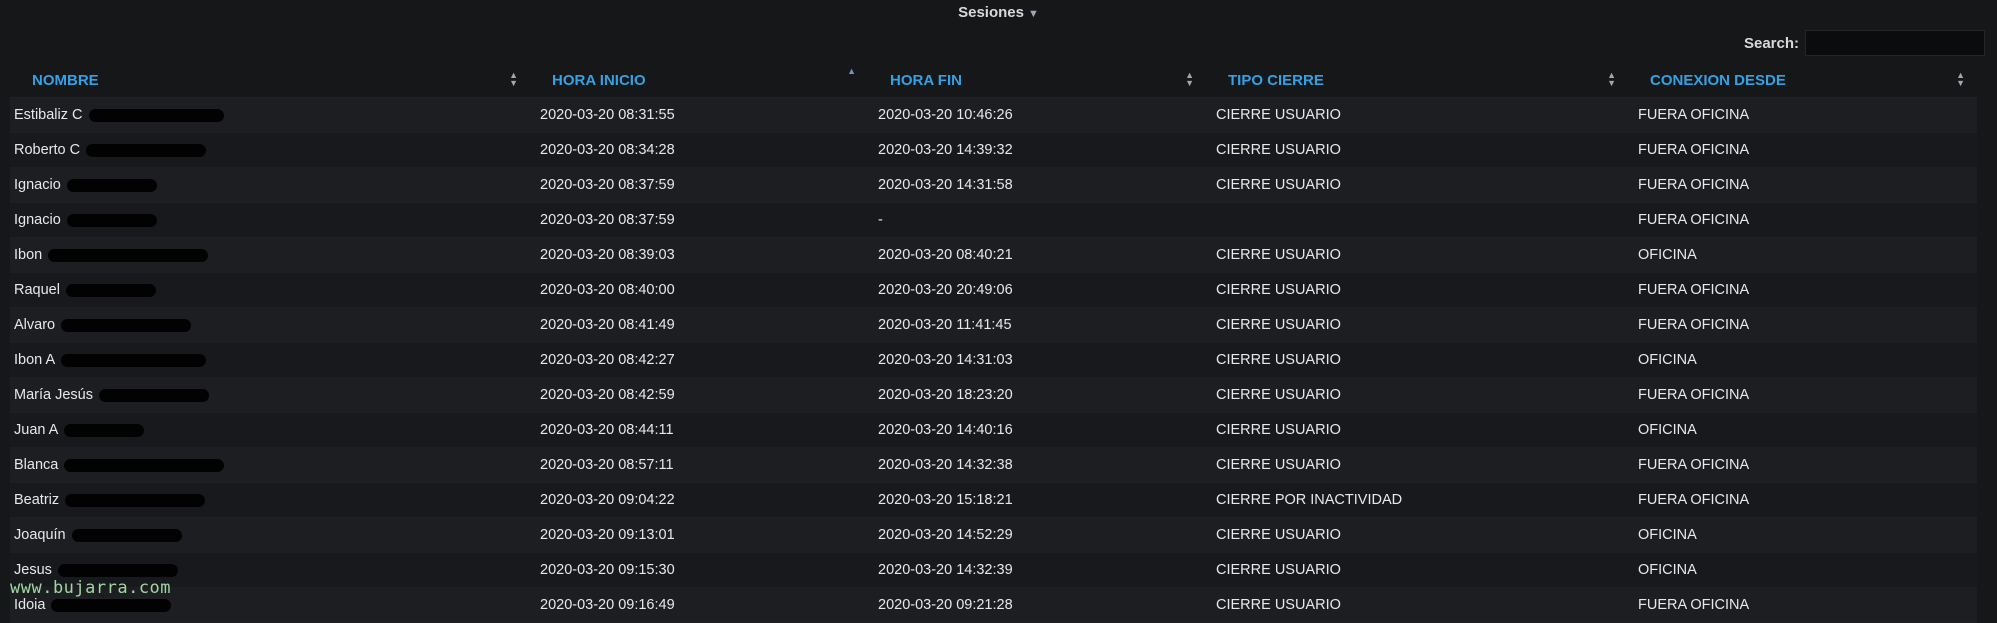 The image size is (1997, 623). I want to click on cell-hora-inicio: 2020-03-20 08:42:27, so click(699, 360).